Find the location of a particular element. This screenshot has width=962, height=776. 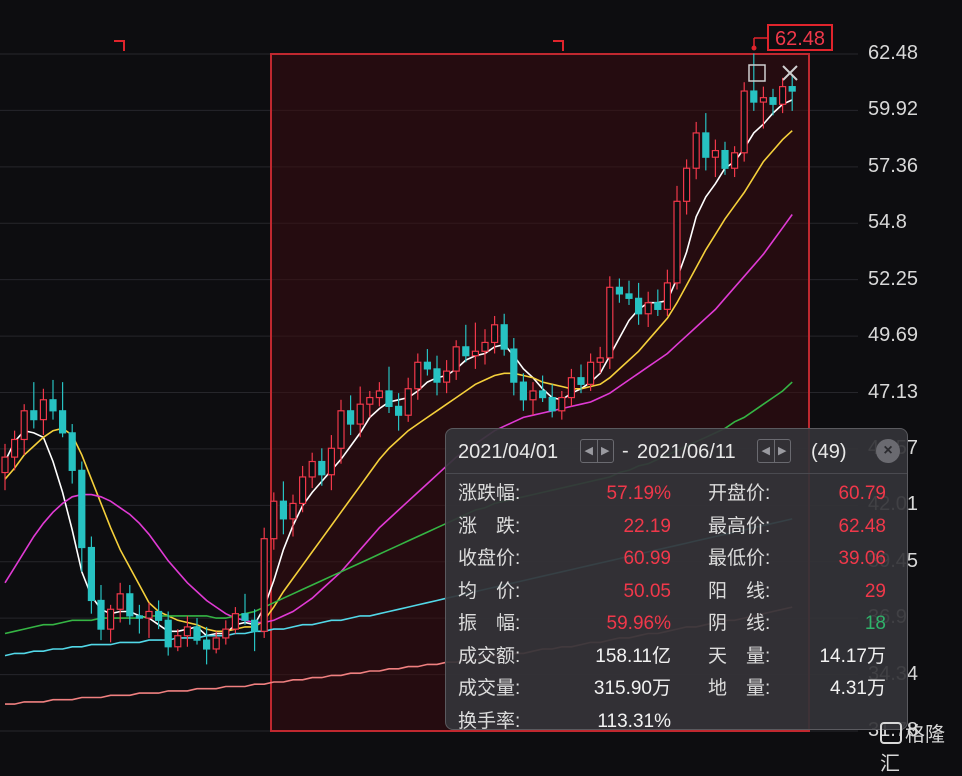

stat-value: 4.31万 is located at coordinates (858, 688).